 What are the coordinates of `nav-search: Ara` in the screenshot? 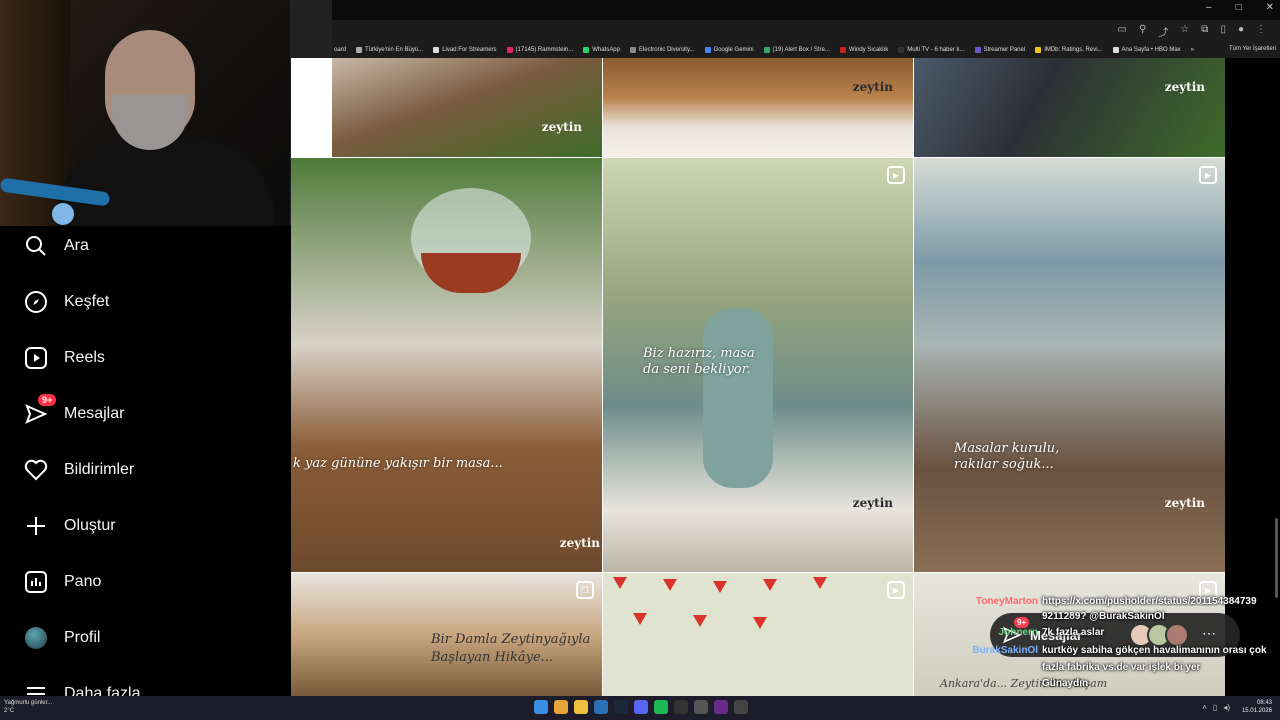 It's located at (56, 246).